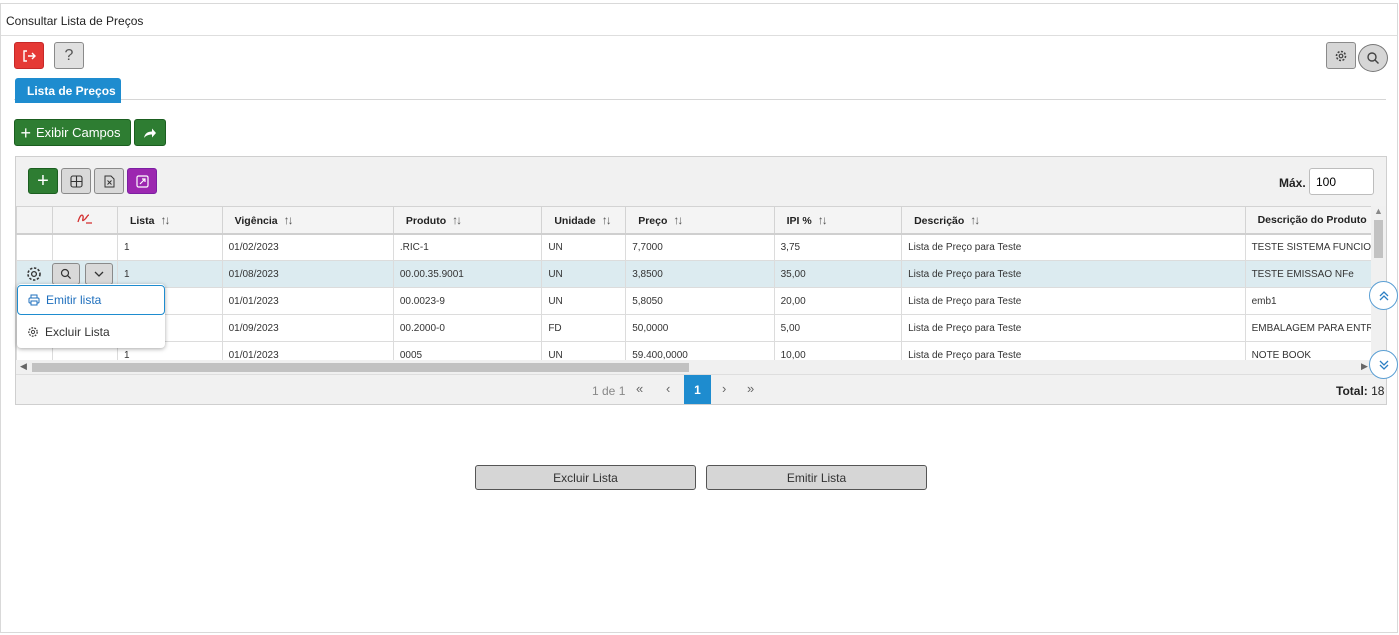  What do you see at coordinates (23, 366) in the screenshot?
I see `scroll-left-arrow-icon: ◀` at bounding box center [23, 366].